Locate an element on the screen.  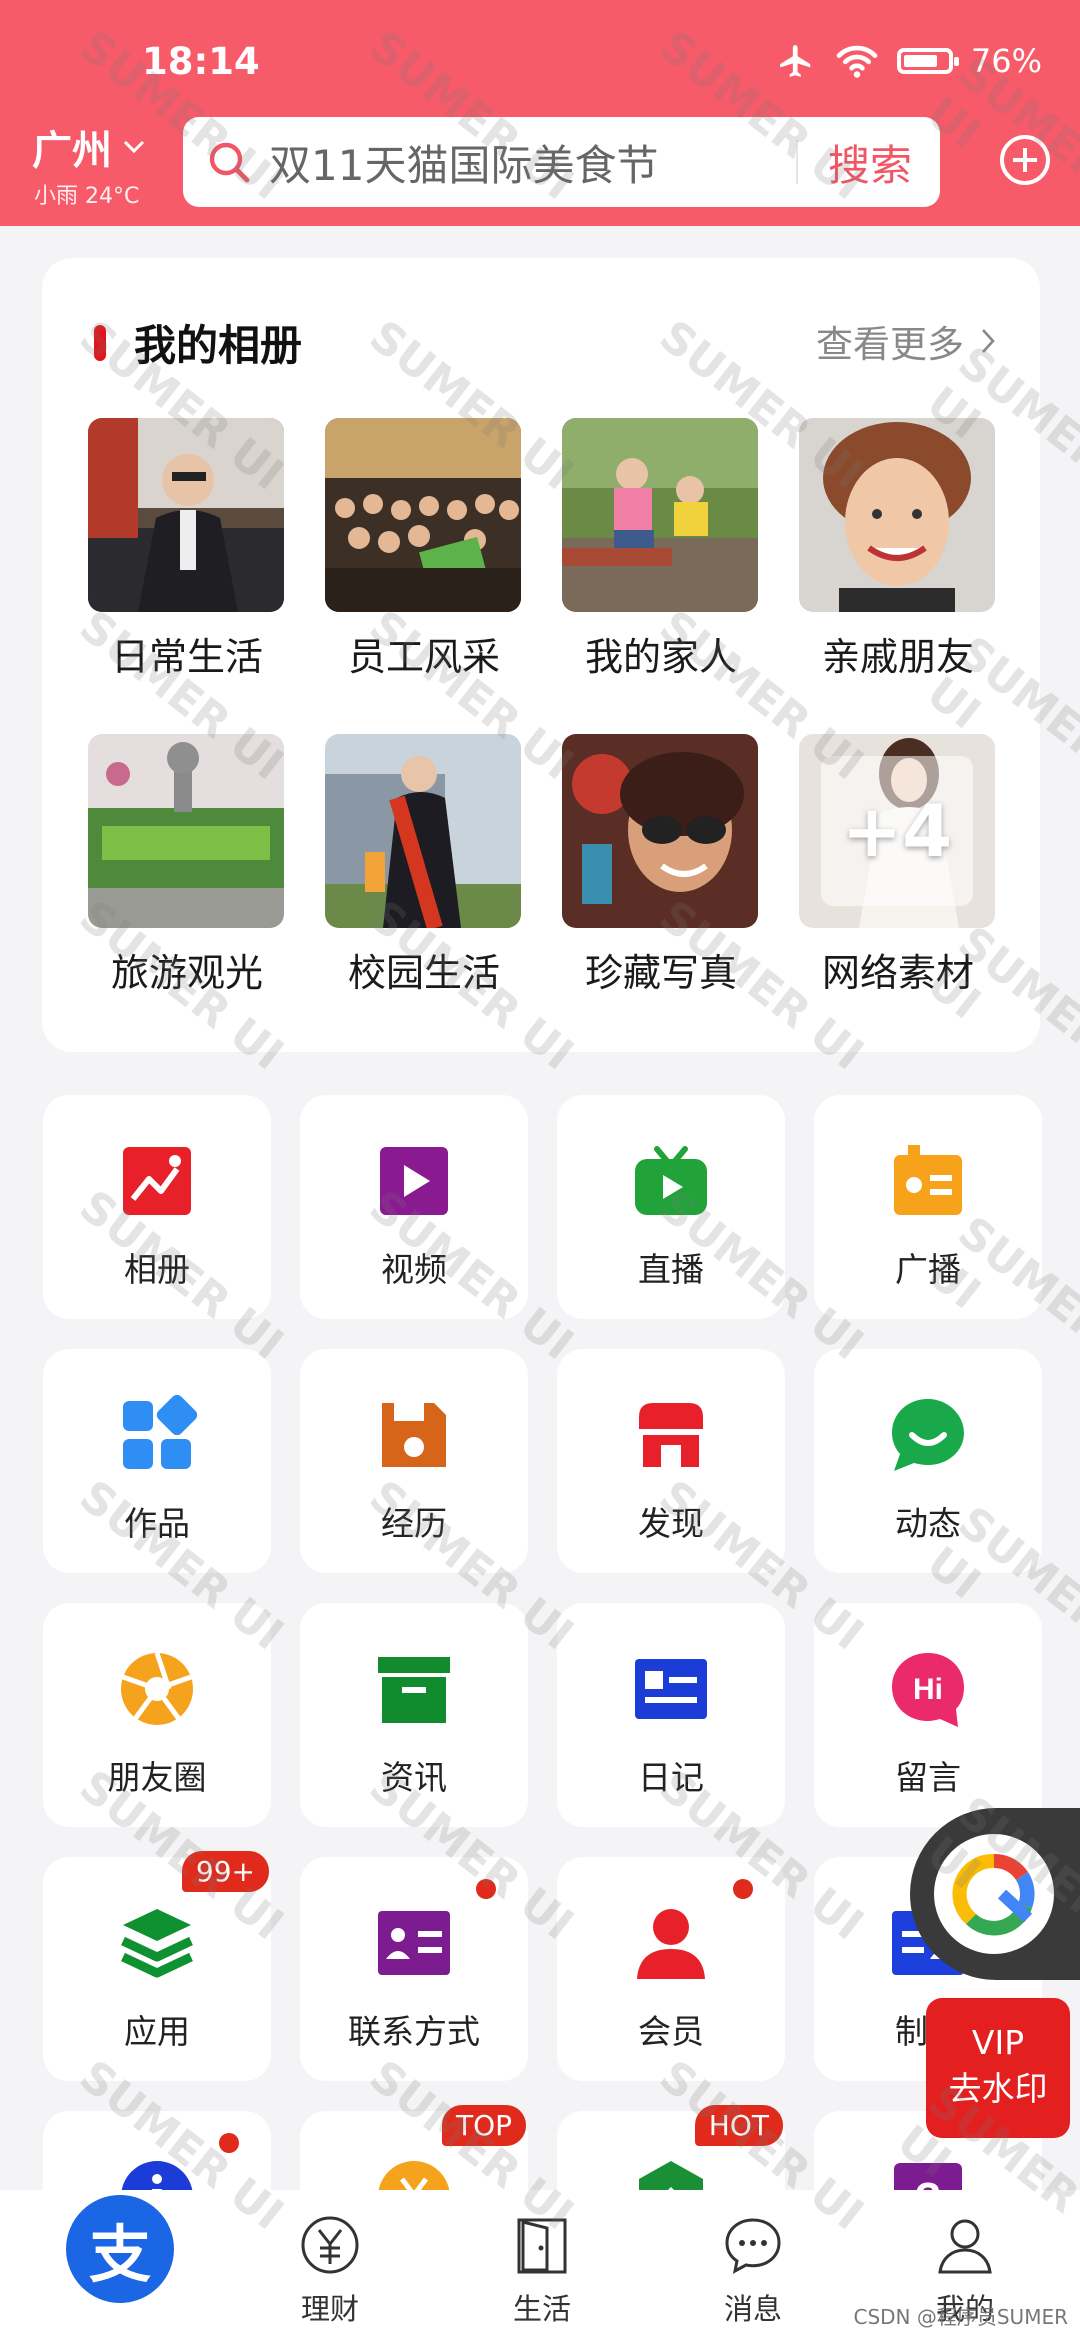
grid-item-label: 会员 is located at coordinates (671, 2031).